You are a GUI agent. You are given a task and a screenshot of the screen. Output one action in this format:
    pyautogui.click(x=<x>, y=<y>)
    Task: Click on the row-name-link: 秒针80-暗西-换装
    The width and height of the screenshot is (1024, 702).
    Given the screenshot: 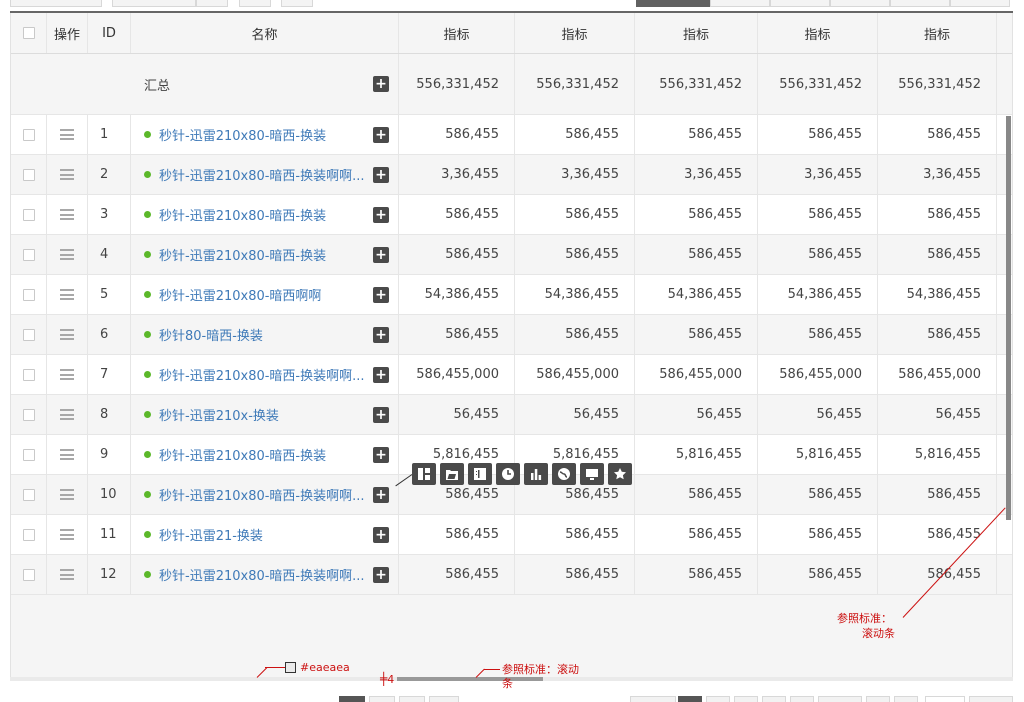 What is the action you would take?
    pyautogui.click(x=211, y=334)
    